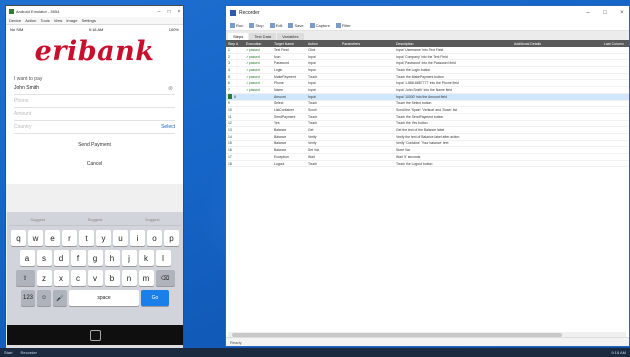 Image resolution: width=630 pixels, height=357 pixels. I want to click on stop-button: Stop, so click(256, 25).